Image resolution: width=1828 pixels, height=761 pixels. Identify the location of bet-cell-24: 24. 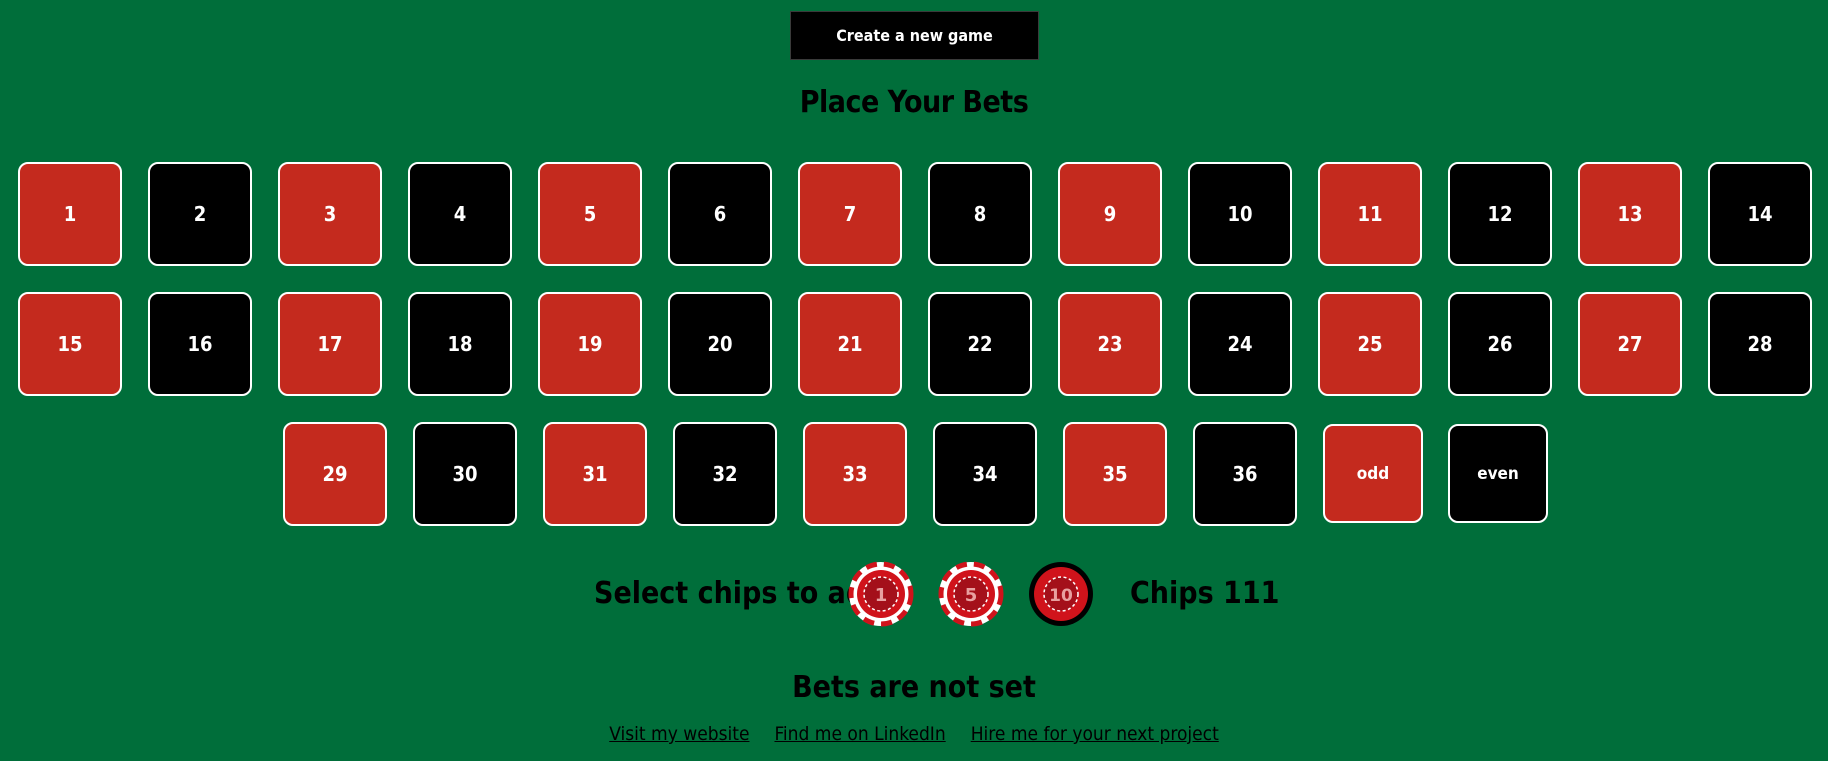
(1240, 344).